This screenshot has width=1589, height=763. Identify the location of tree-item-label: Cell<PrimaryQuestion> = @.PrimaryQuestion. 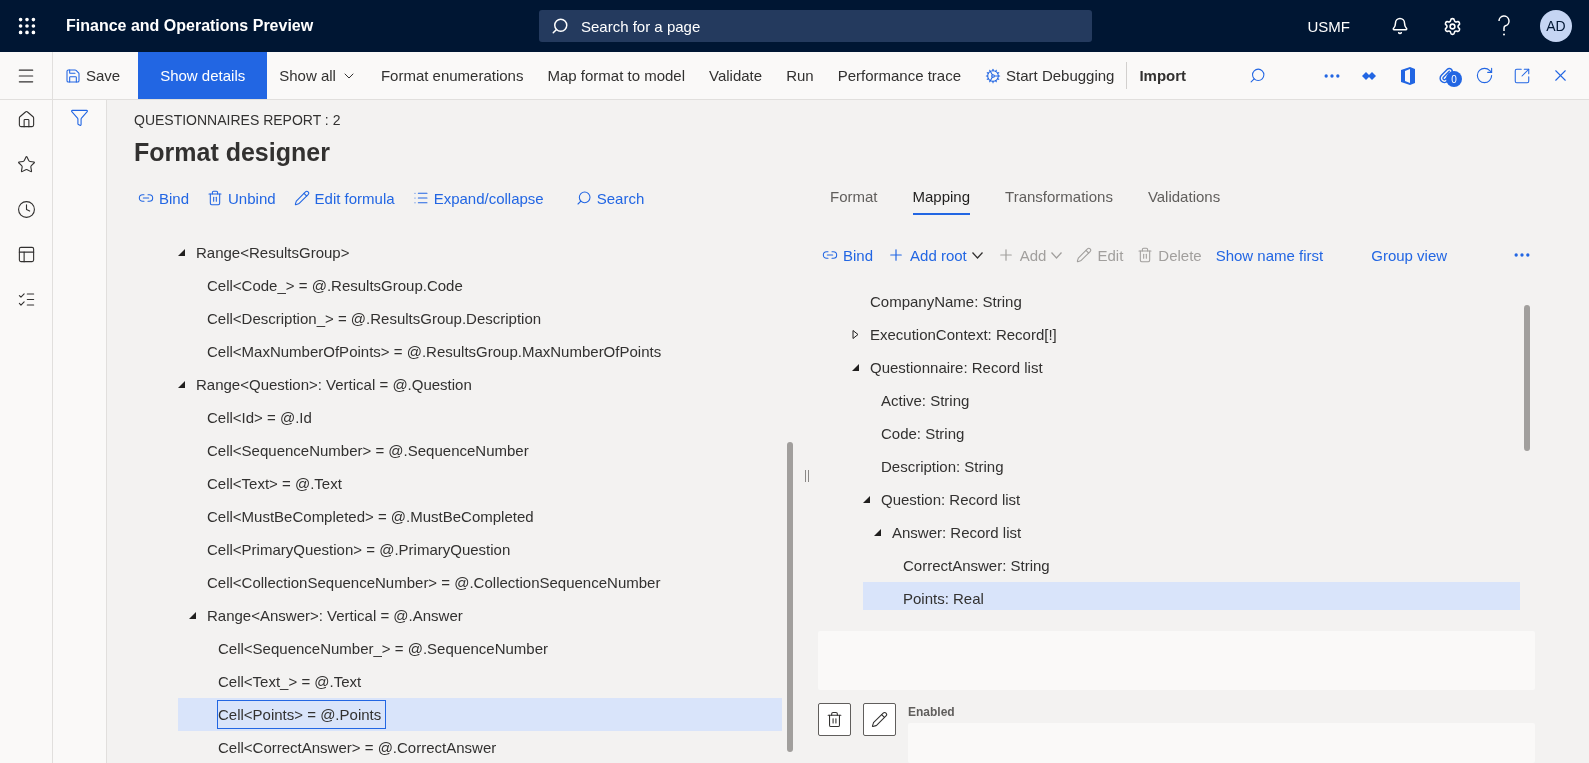
(359, 550).